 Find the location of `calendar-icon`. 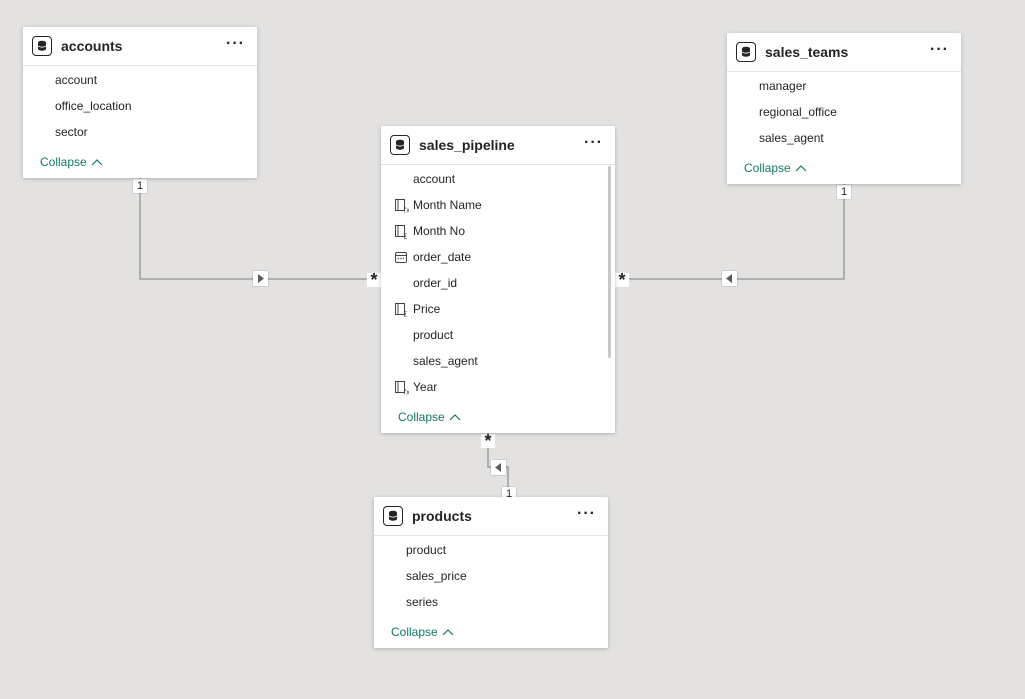

calendar-icon is located at coordinates (401, 257).